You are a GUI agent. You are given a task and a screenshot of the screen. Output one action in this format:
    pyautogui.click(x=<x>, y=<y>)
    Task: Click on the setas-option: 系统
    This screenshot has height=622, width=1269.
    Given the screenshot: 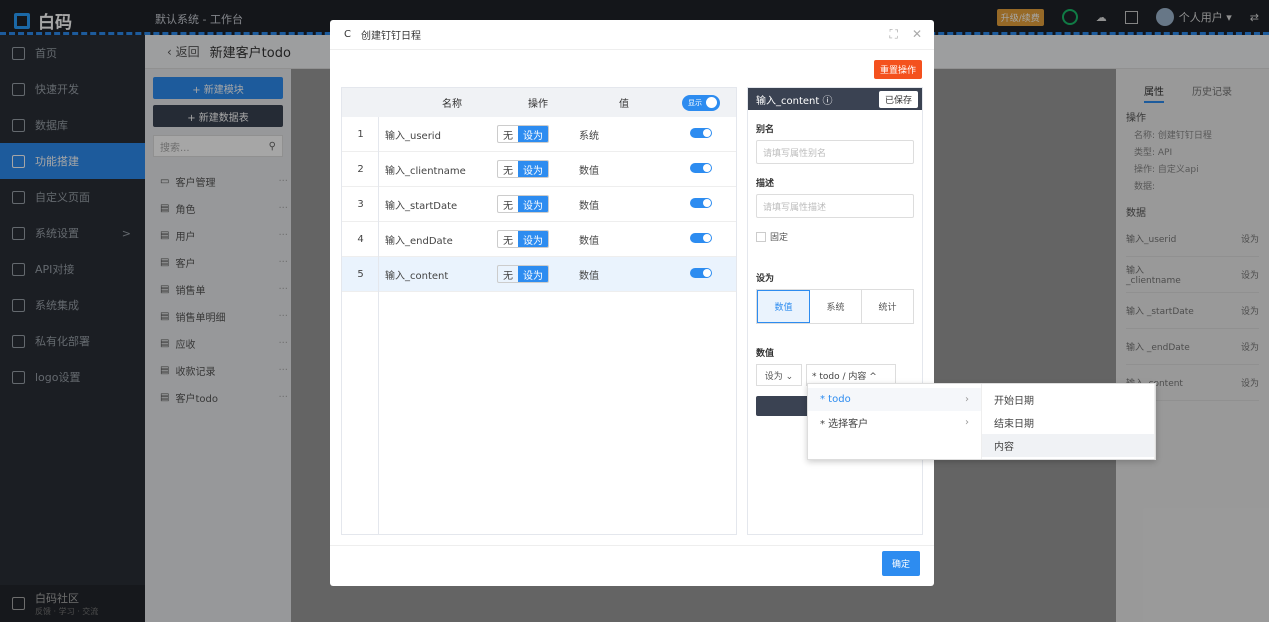 What is the action you would take?
    pyautogui.click(x=836, y=306)
    